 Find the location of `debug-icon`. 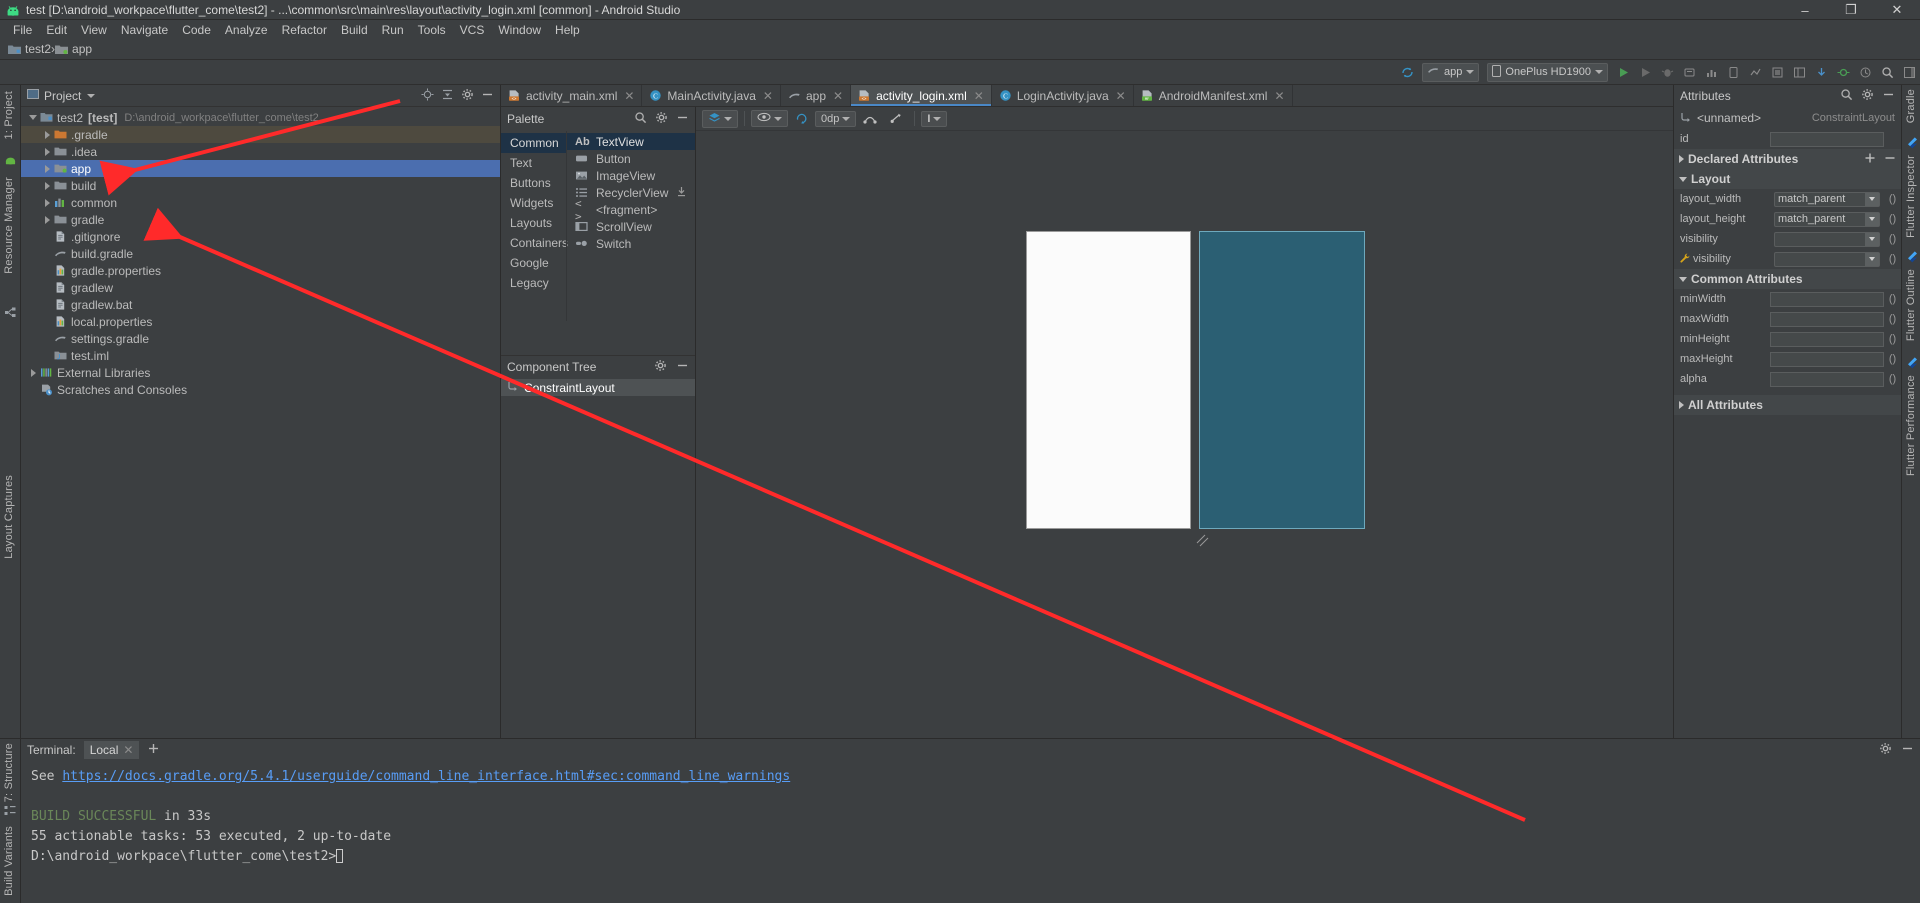

debug-icon is located at coordinates (1667, 72).